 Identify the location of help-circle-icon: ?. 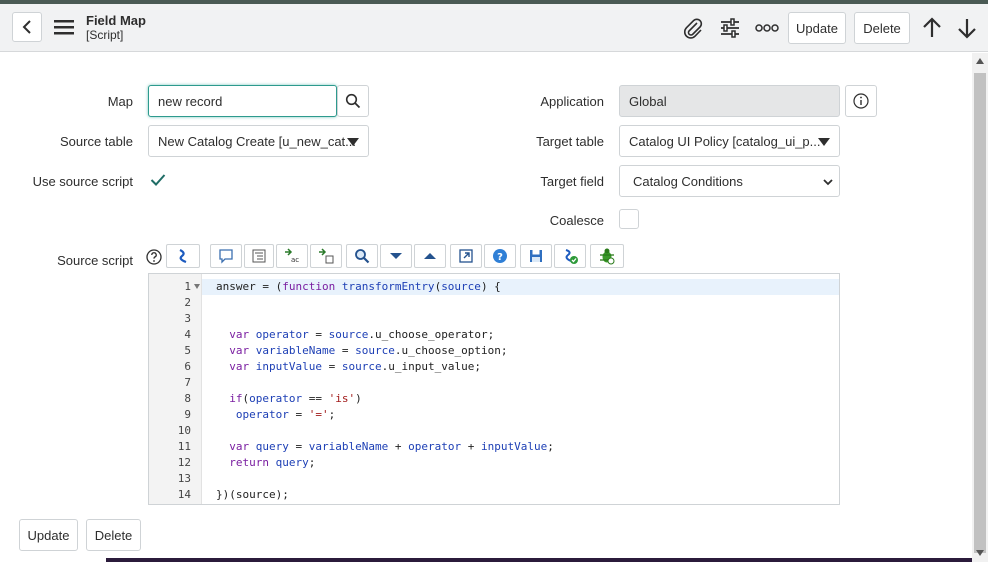
(500, 256).